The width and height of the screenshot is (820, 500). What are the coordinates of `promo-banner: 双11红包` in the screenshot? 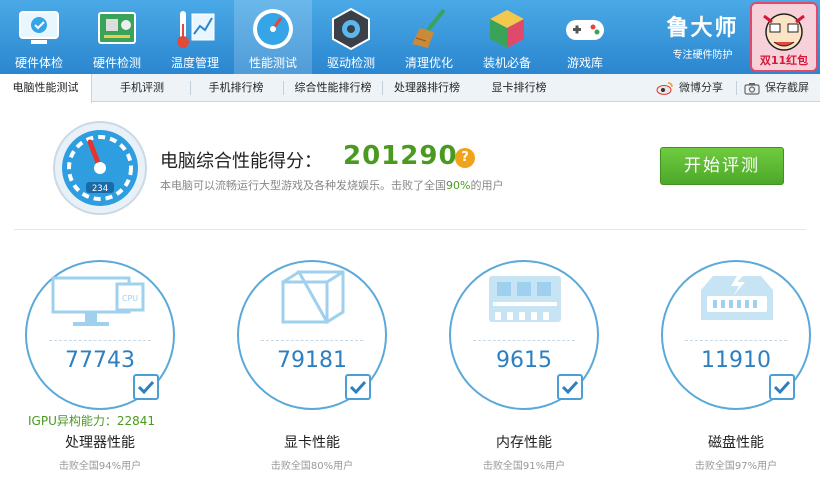 It's located at (784, 37).